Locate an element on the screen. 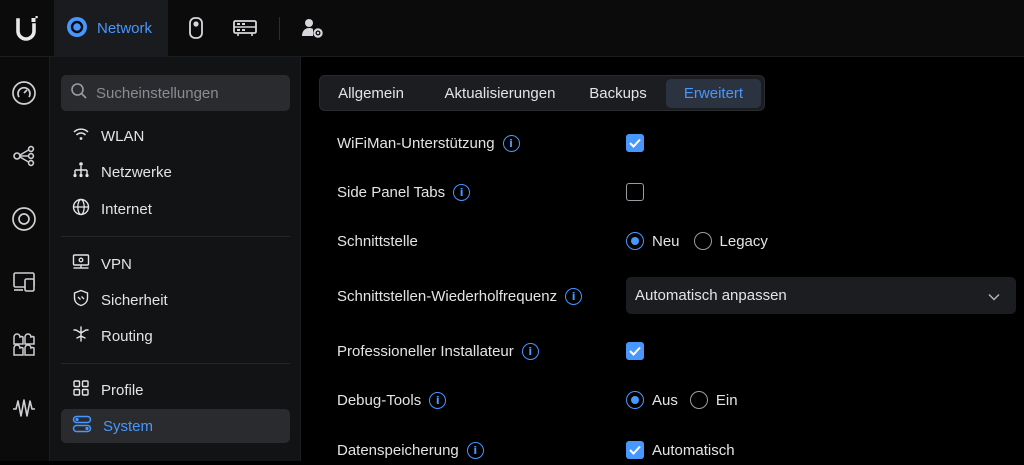 This screenshot has width=1024, height=465. sidebar-item-system: System is located at coordinates (175, 426).